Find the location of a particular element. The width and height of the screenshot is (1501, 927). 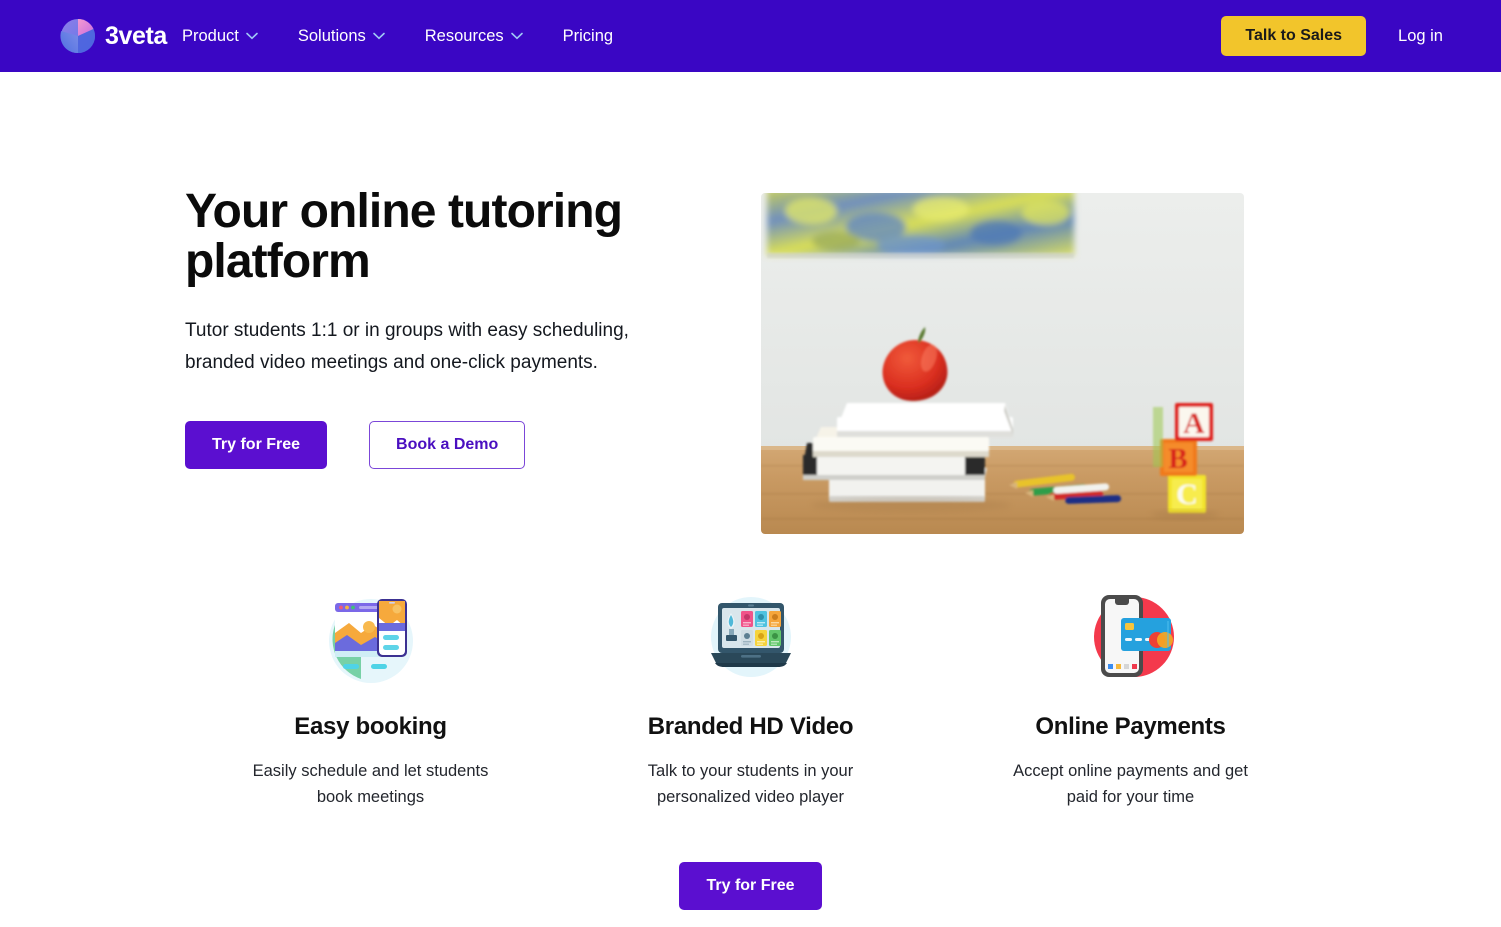

brand-wordmark: 3veta is located at coordinates (136, 35).